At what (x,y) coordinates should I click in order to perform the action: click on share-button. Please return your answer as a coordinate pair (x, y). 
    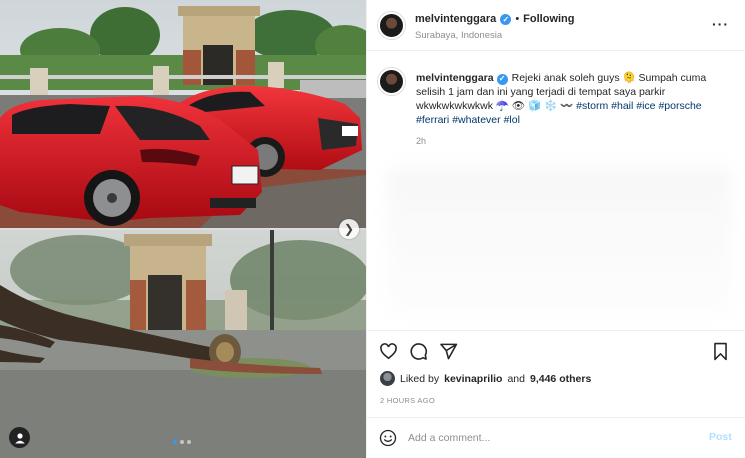
    Looking at the image, I should click on (448, 351).